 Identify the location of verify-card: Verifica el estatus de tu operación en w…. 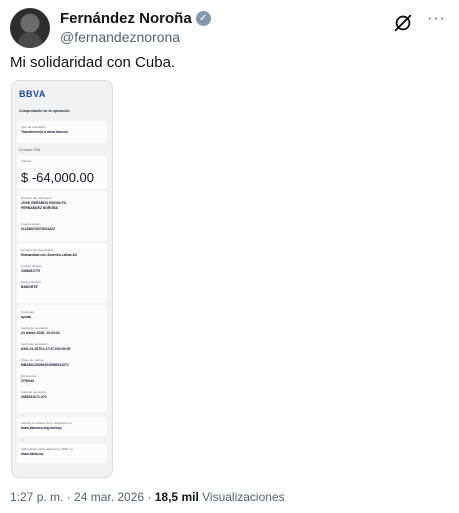
(62, 427).